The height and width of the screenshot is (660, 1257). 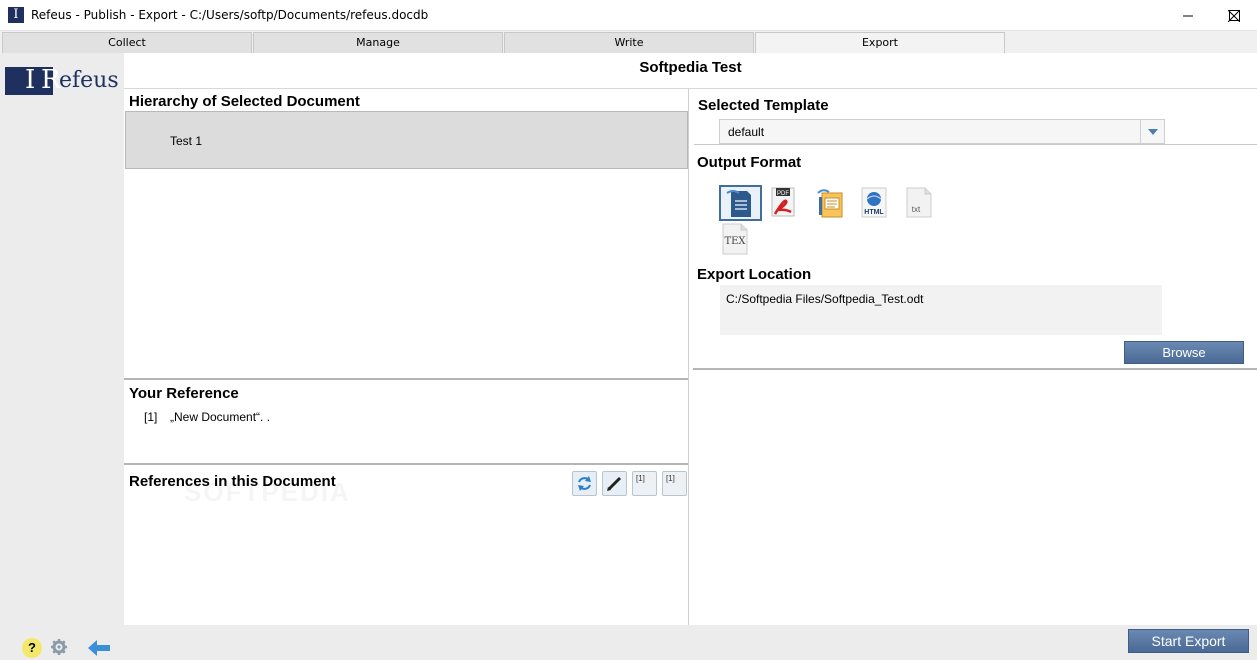 What do you see at coordinates (1188, 641) in the screenshot?
I see `start-export-button: Start Export` at bounding box center [1188, 641].